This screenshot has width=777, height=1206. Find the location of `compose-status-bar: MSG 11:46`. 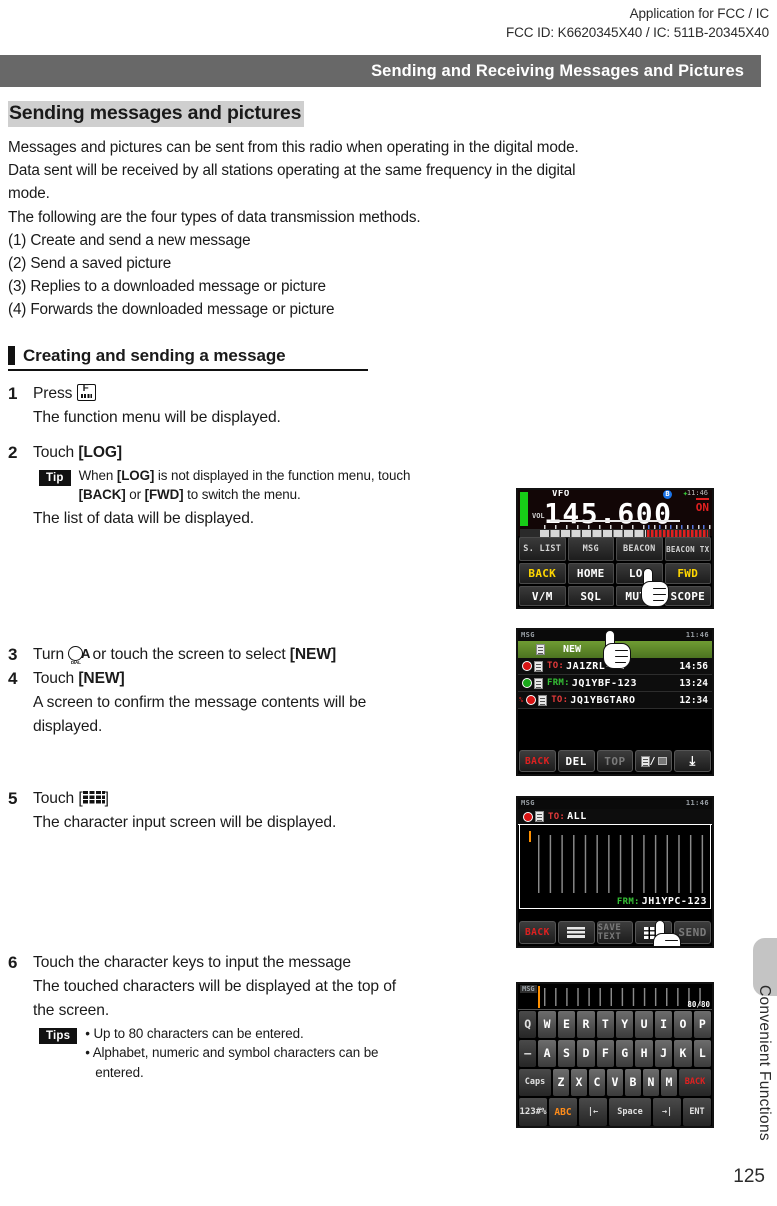

compose-status-bar: MSG 11:46 is located at coordinates (615, 803).